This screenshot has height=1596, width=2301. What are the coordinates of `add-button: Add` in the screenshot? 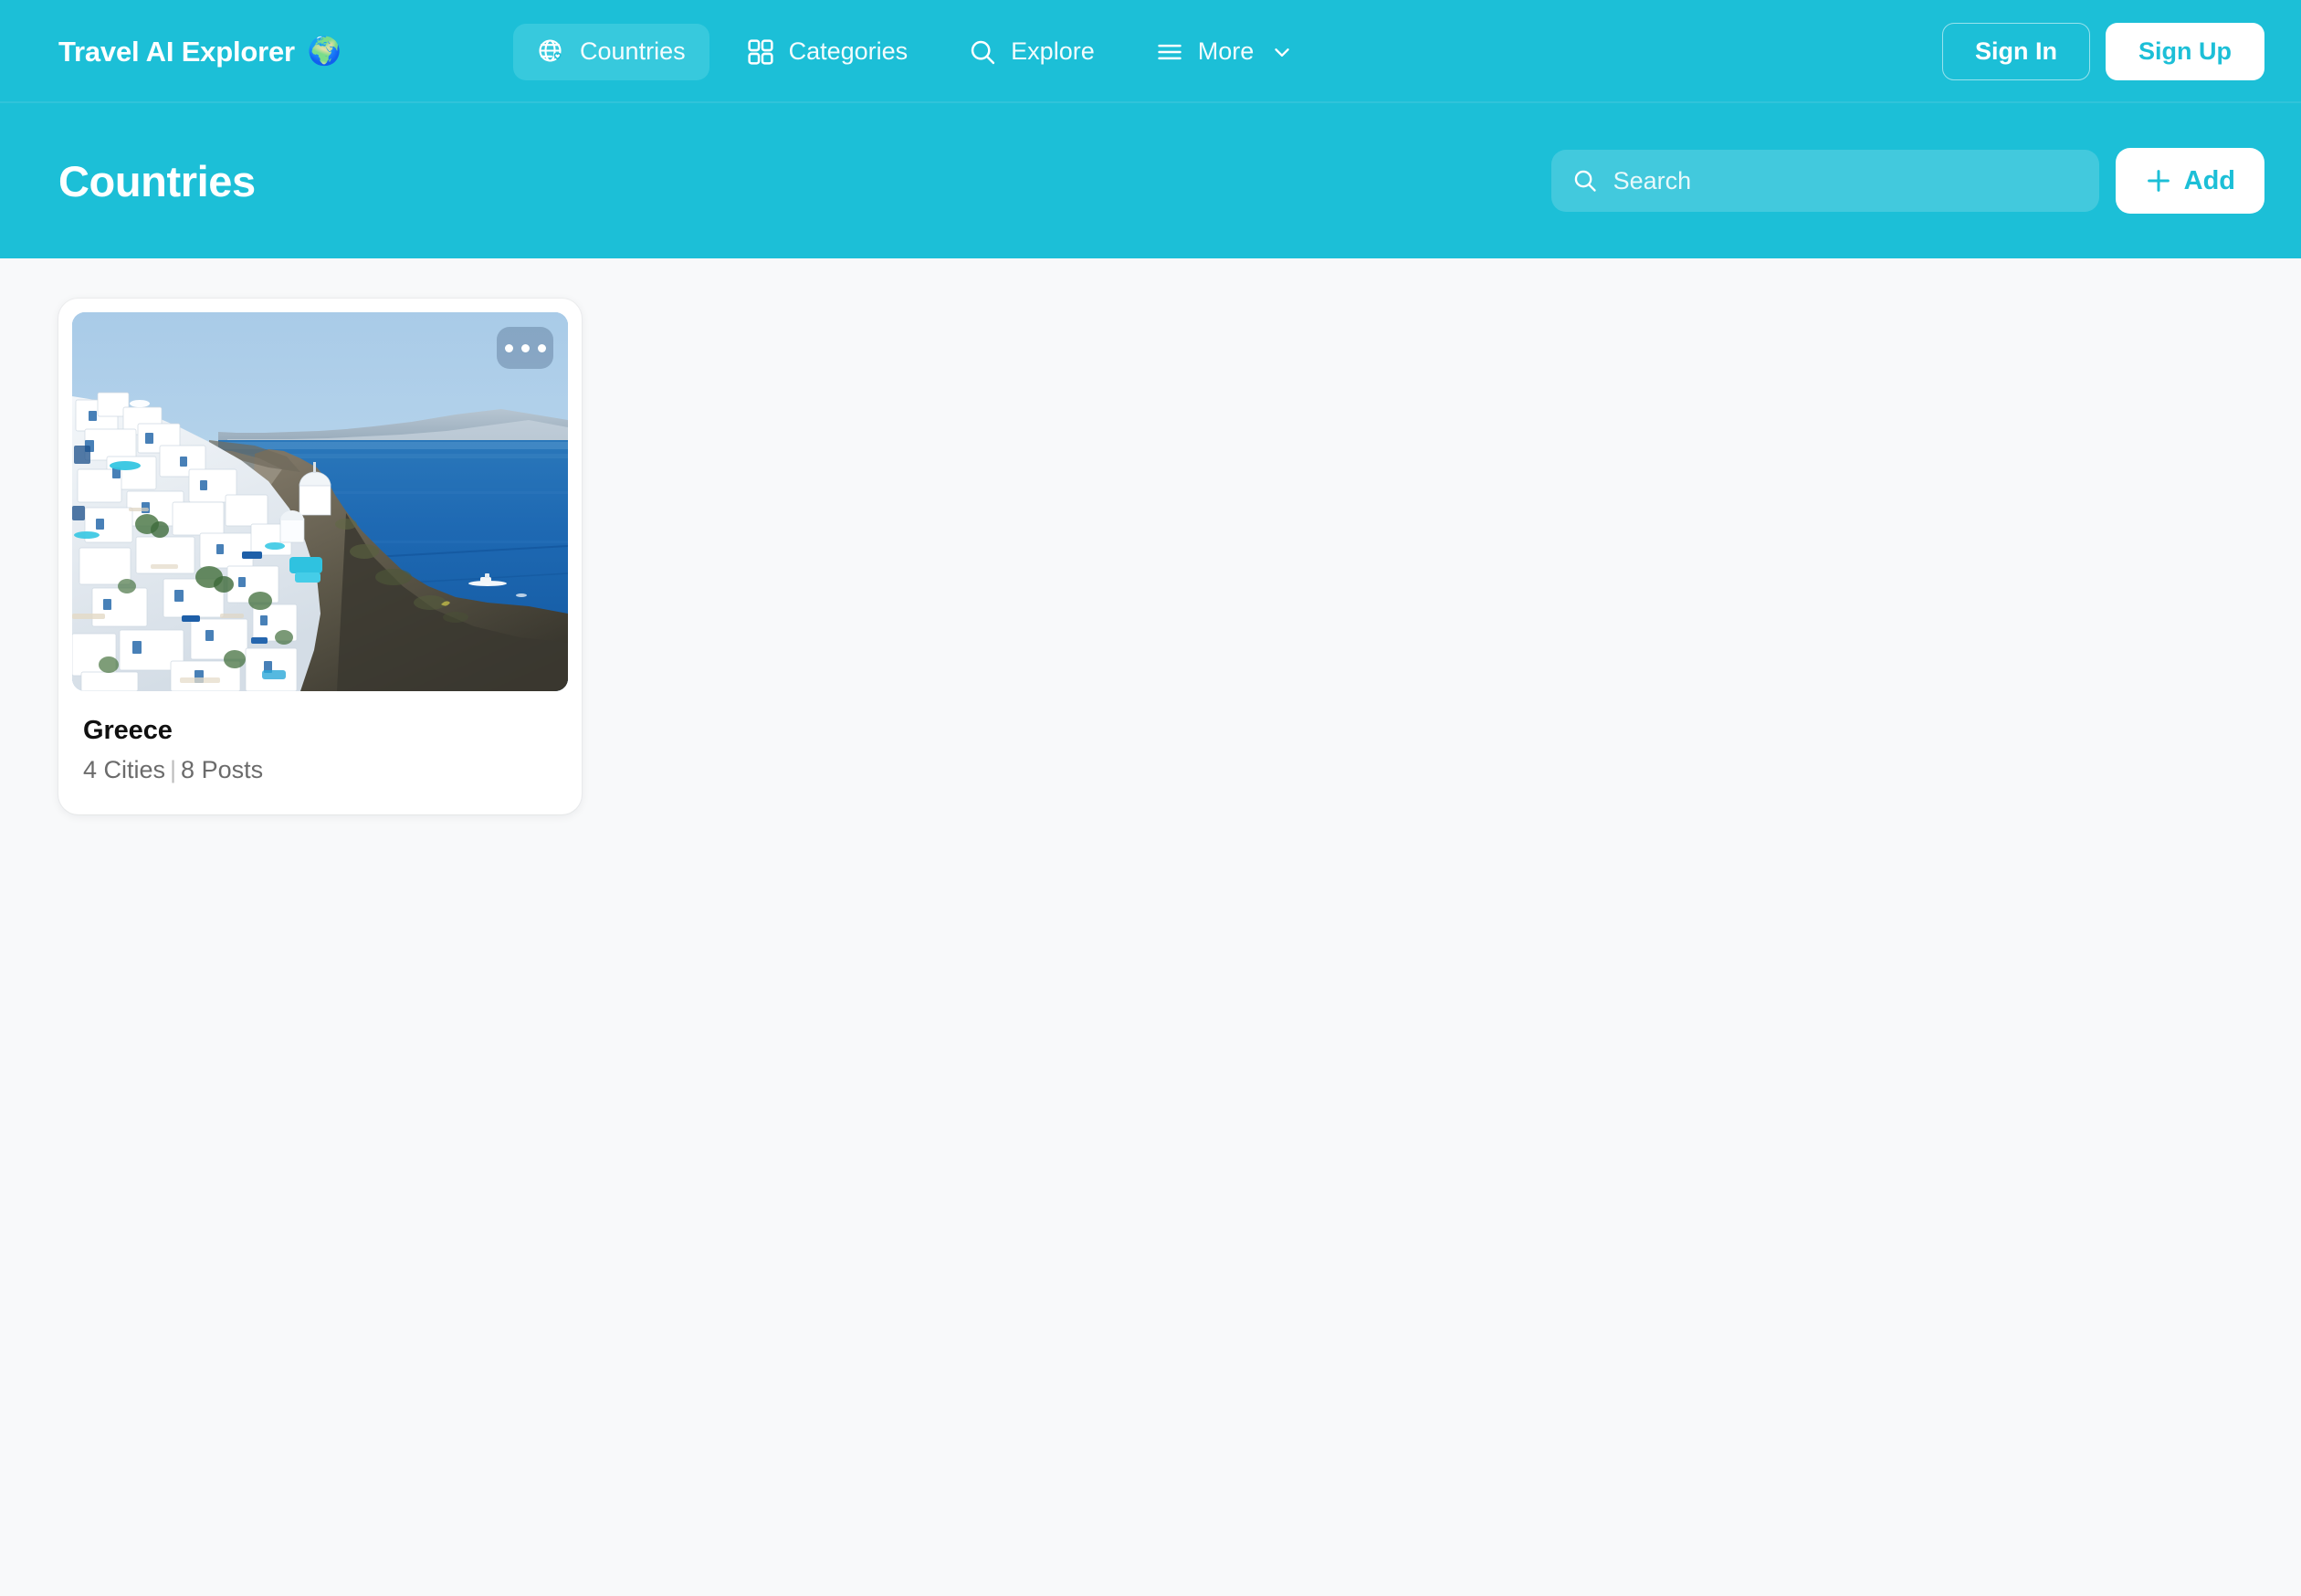 It's located at (2189, 181).